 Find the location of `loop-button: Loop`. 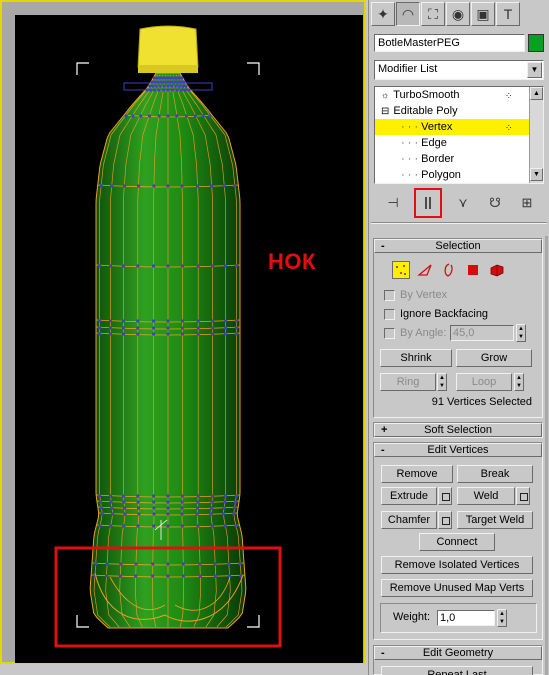

loop-button: Loop is located at coordinates (484, 382).